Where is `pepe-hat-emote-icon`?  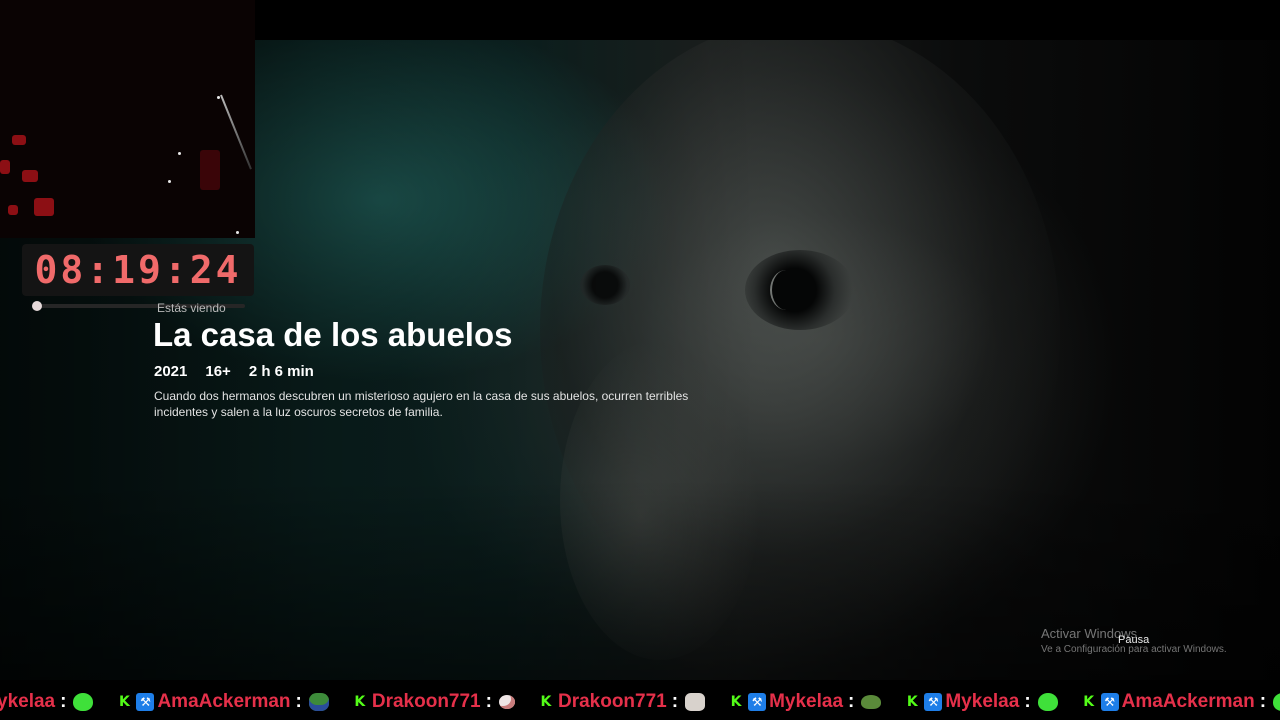 pepe-hat-emote-icon is located at coordinates (318, 702).